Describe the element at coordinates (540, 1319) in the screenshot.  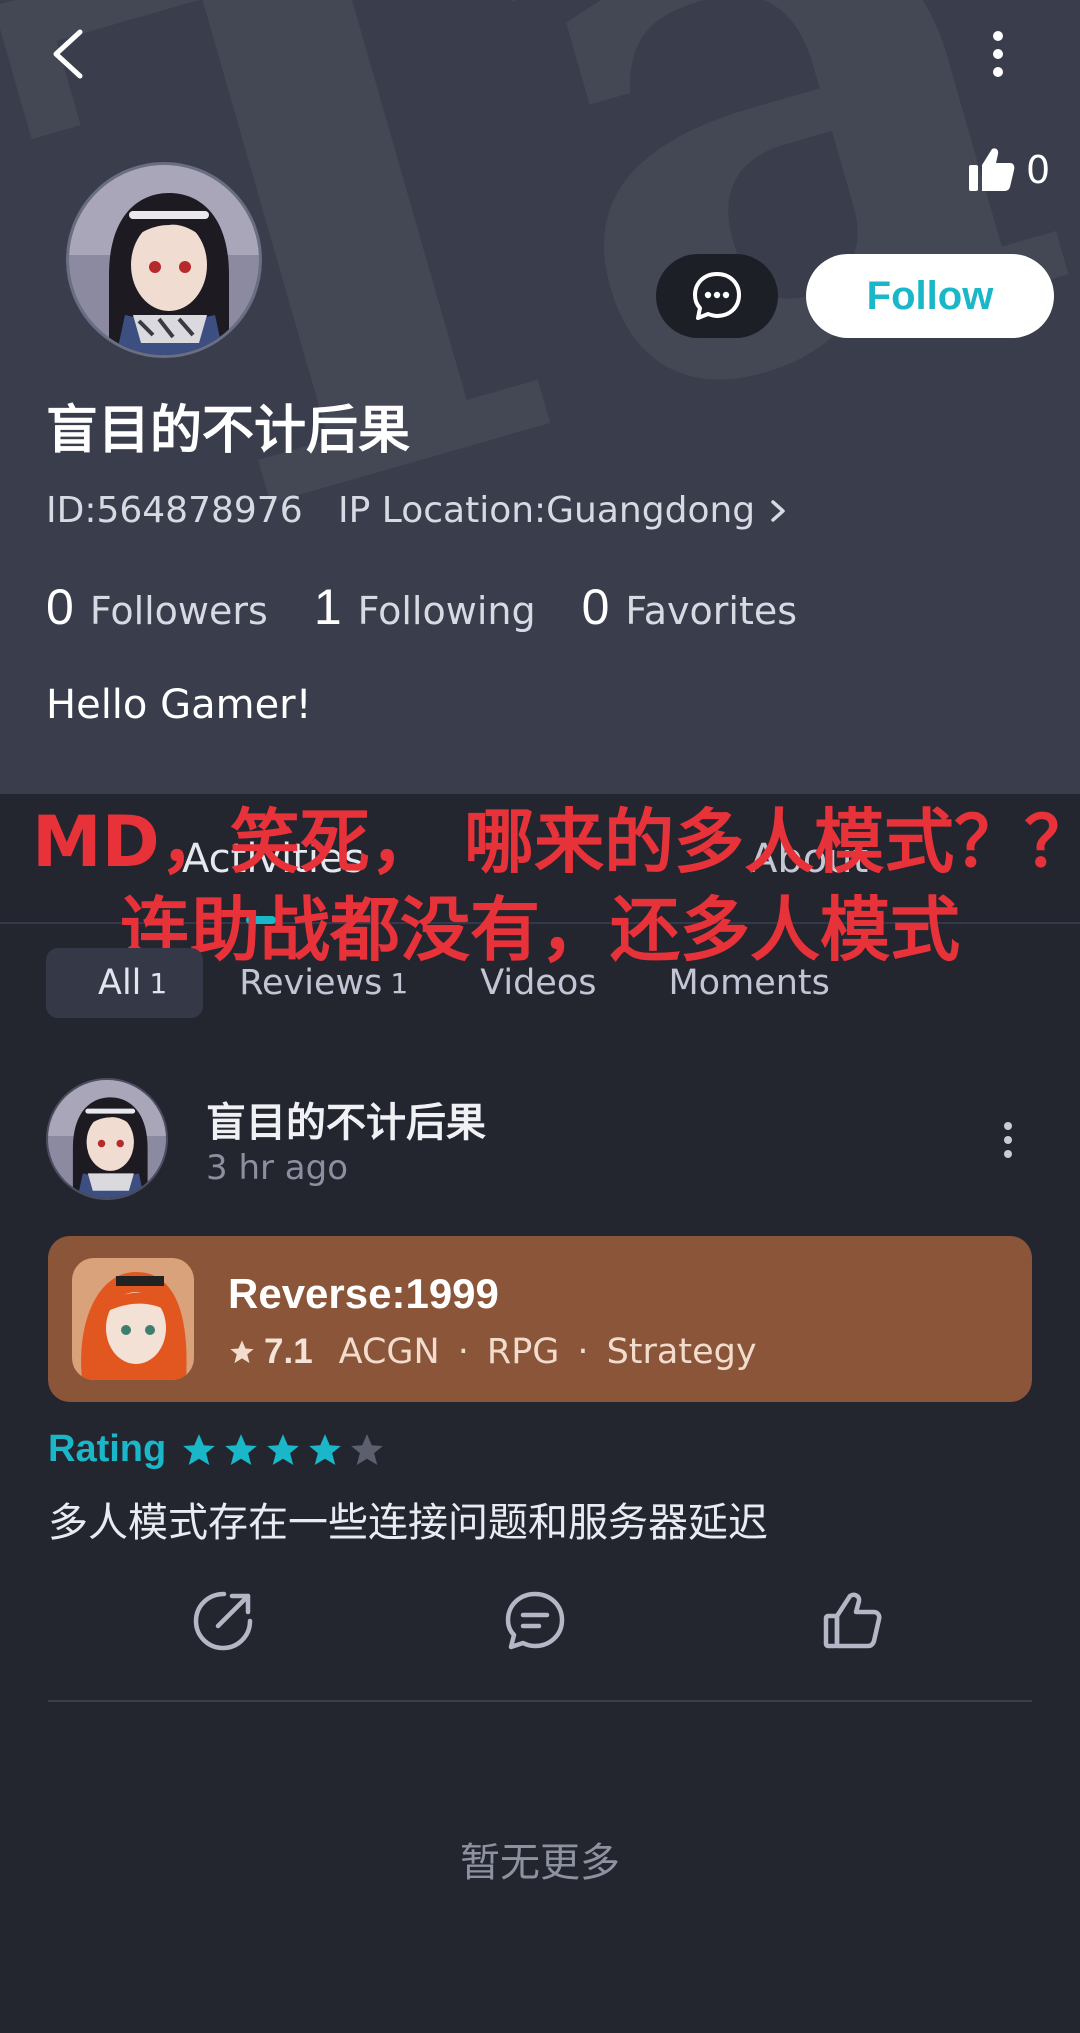
I see `game-card: Reverse:1999 7.1 ACGN · RPG · Strategy` at that location.